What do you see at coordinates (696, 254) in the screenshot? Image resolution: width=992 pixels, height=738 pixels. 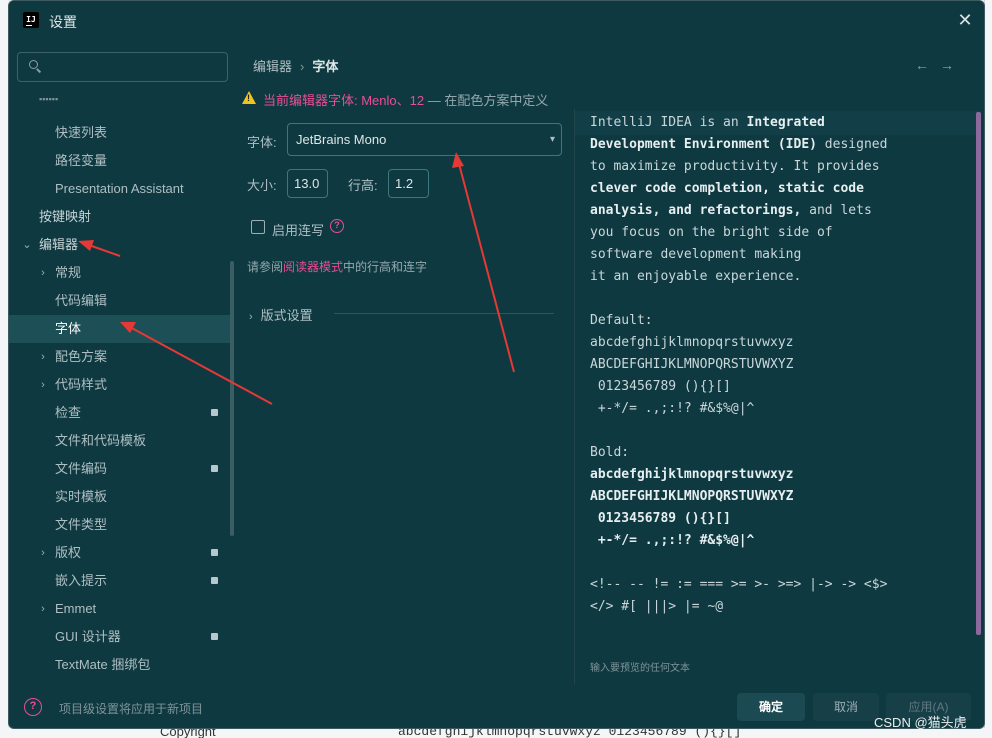 I see `preview-line: software development making` at bounding box center [696, 254].